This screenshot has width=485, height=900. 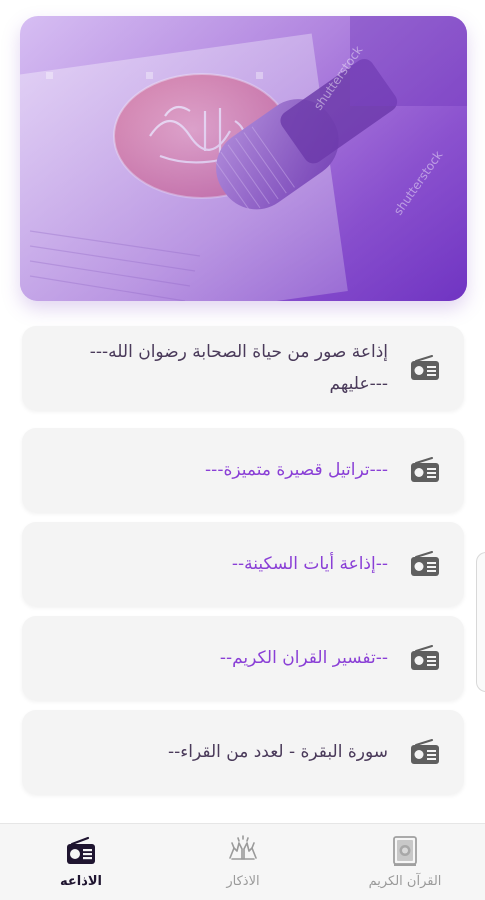 I want to click on praying-hands-icon, so click(x=243, y=847).